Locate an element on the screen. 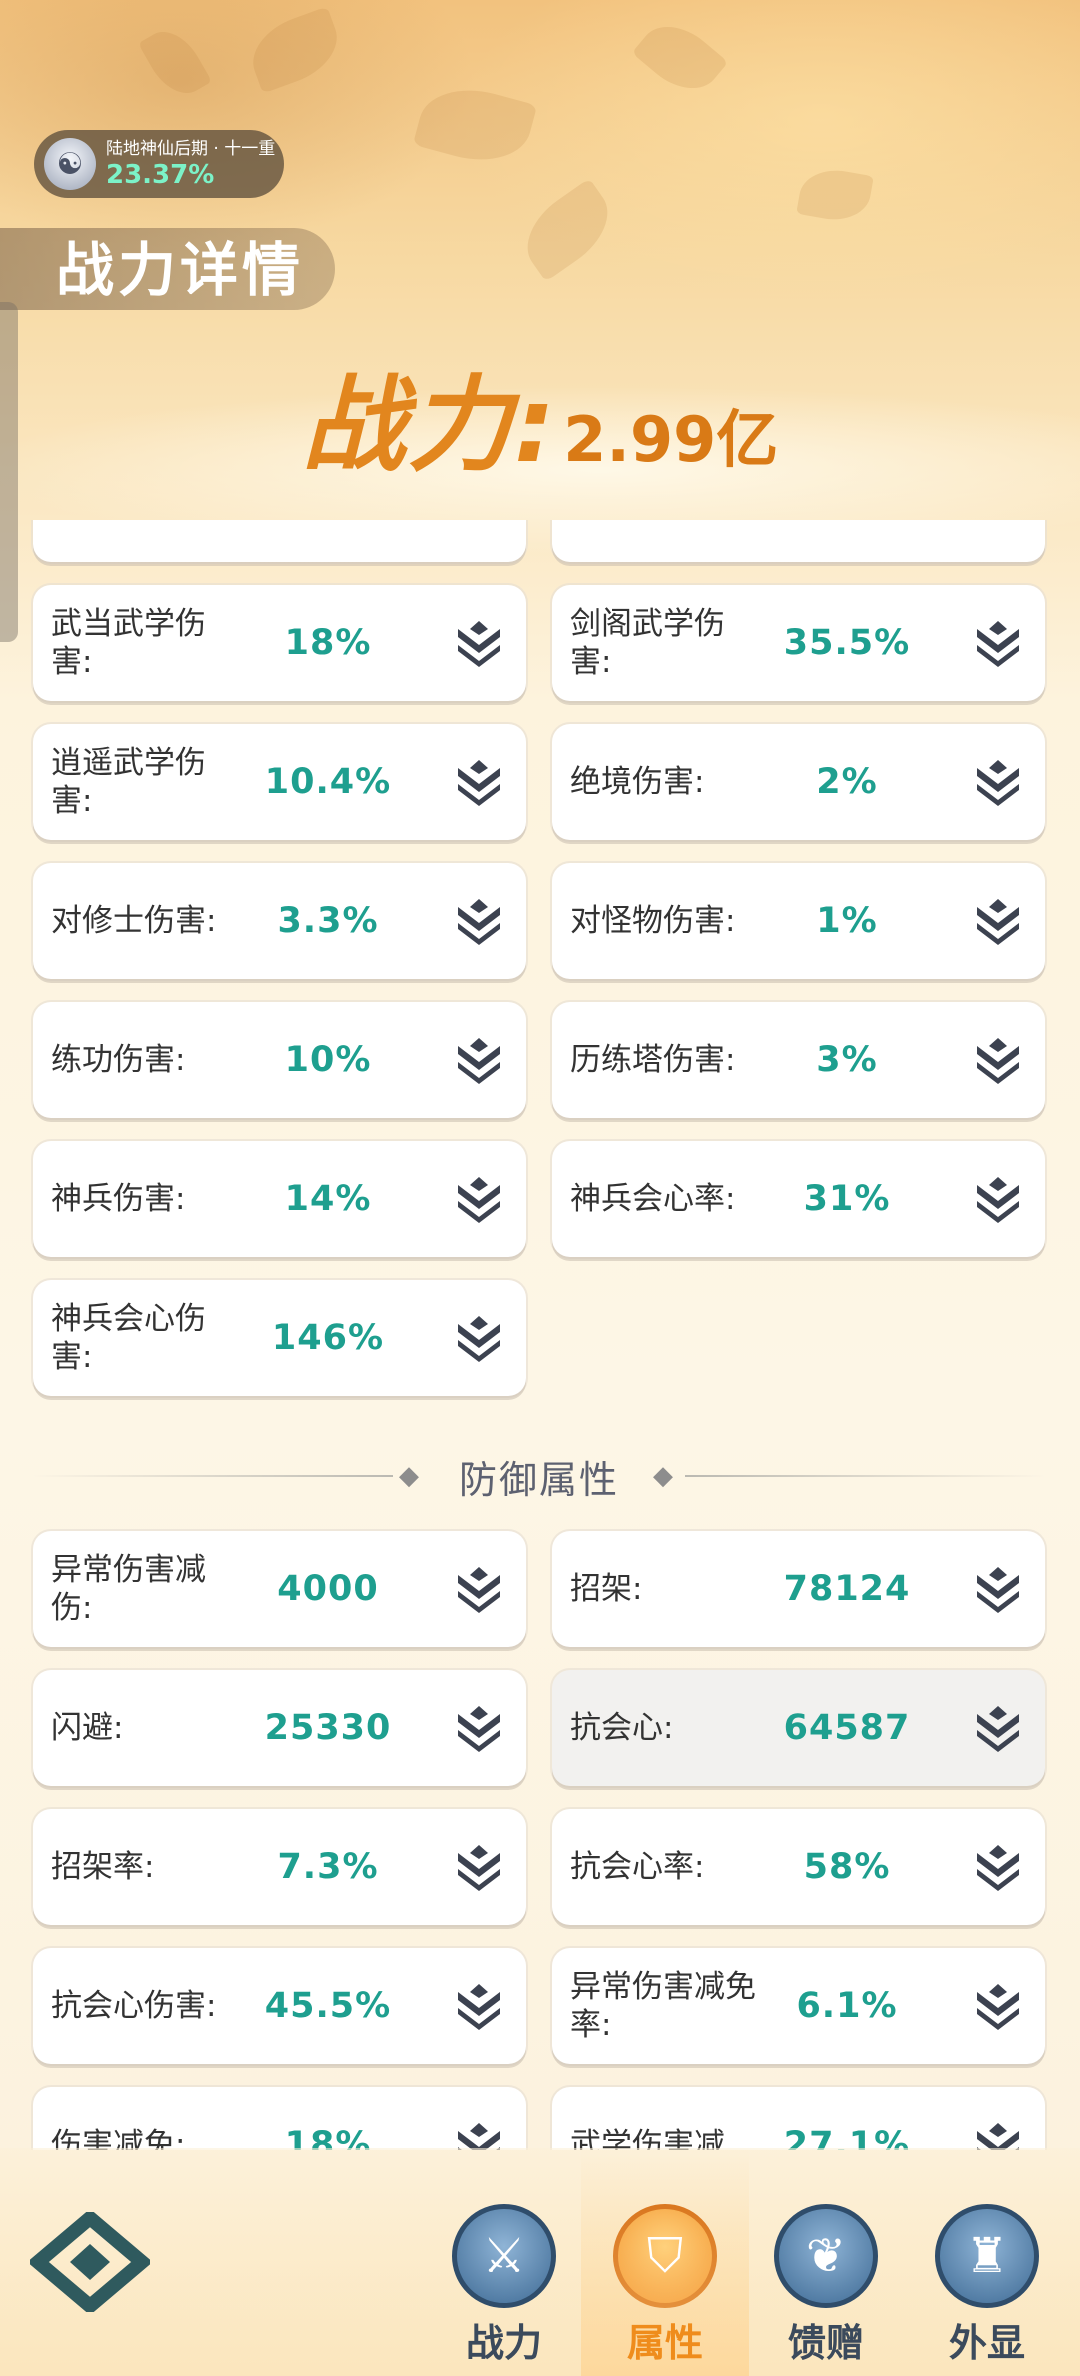 This screenshot has height=2376, width=1080. combat-power-label: 战力: is located at coordinates (429, 425).